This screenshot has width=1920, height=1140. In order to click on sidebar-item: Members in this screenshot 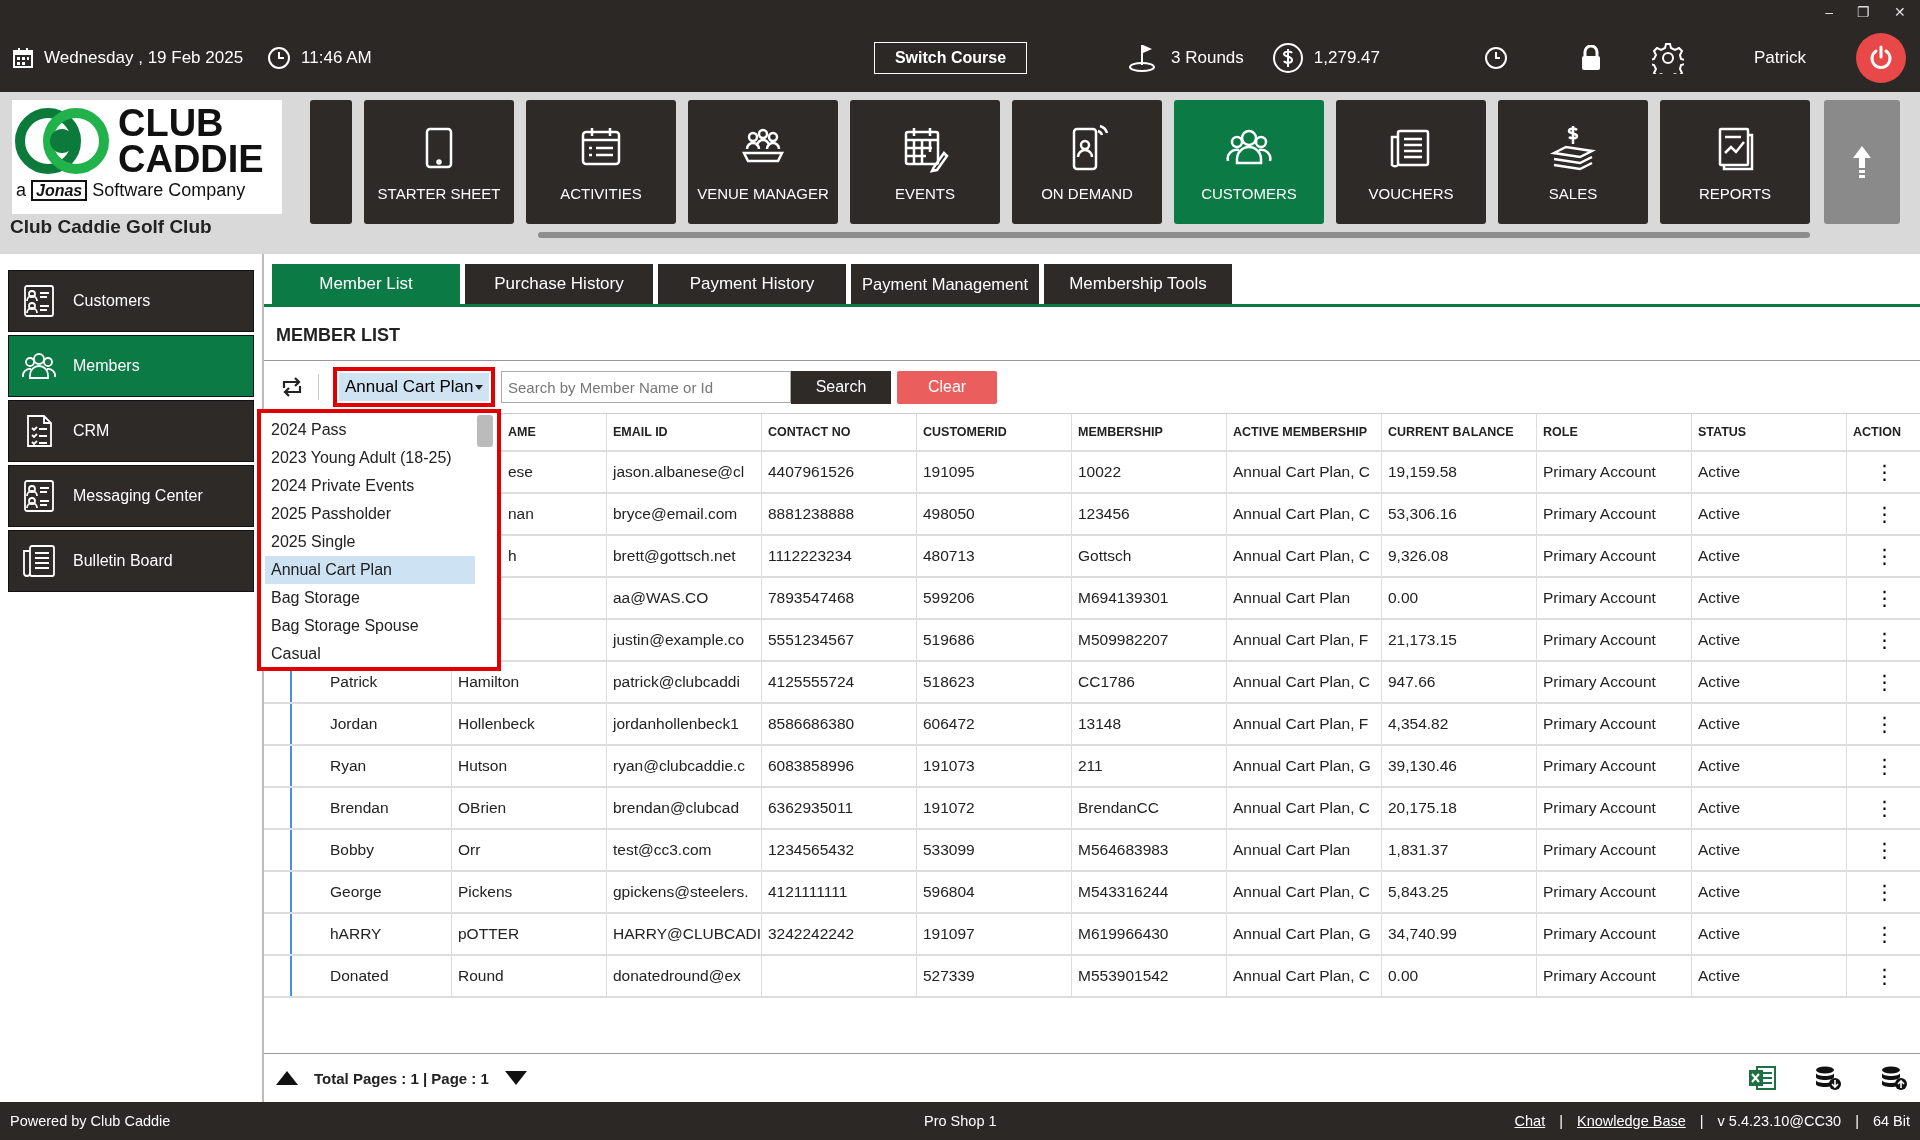, I will do `click(131, 366)`.